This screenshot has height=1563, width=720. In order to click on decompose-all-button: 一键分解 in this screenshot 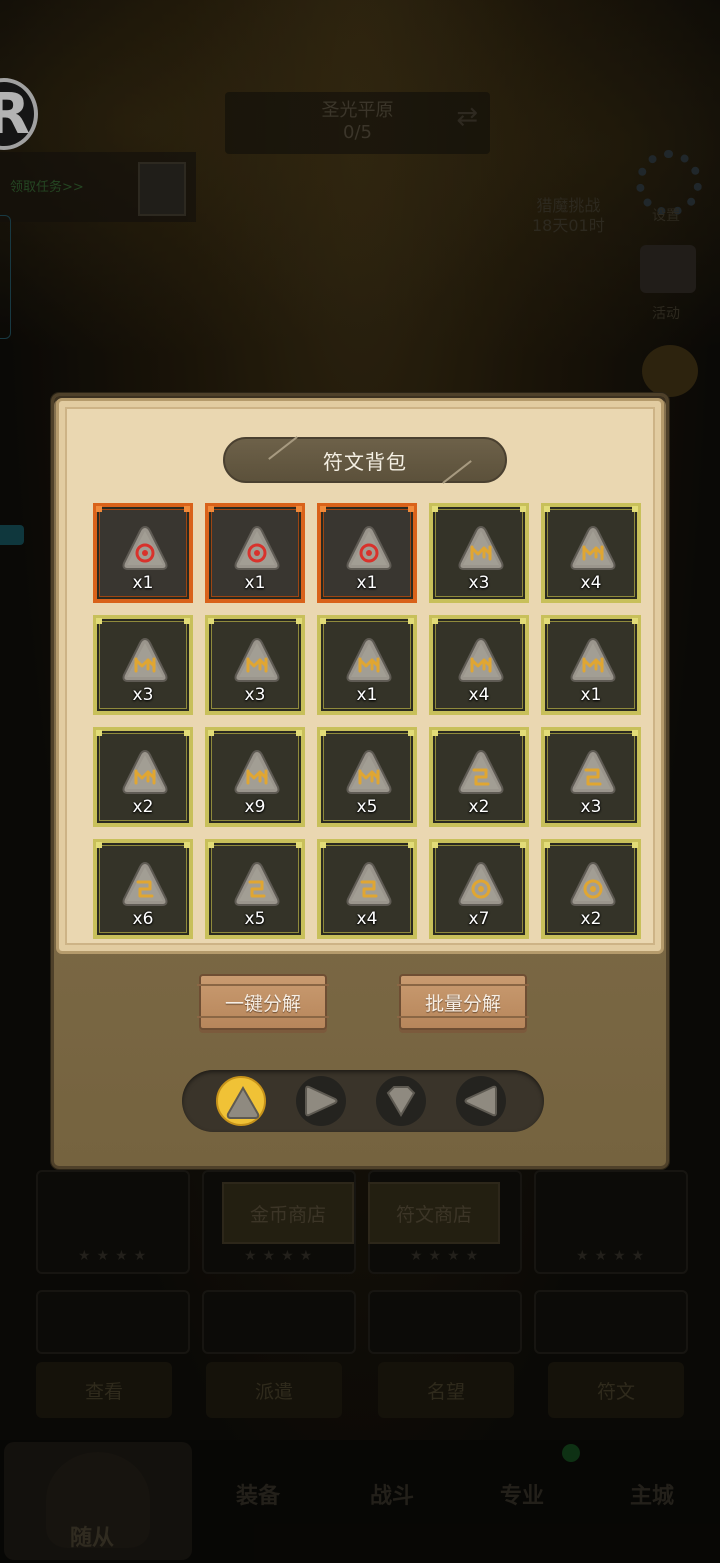, I will do `click(263, 1002)`.